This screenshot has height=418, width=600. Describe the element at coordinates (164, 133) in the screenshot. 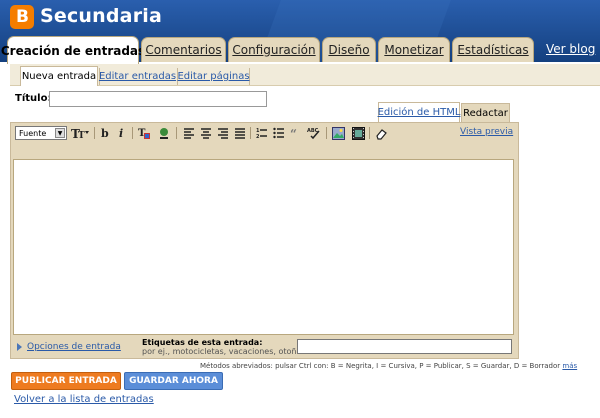

I see `highlight-icon` at that location.